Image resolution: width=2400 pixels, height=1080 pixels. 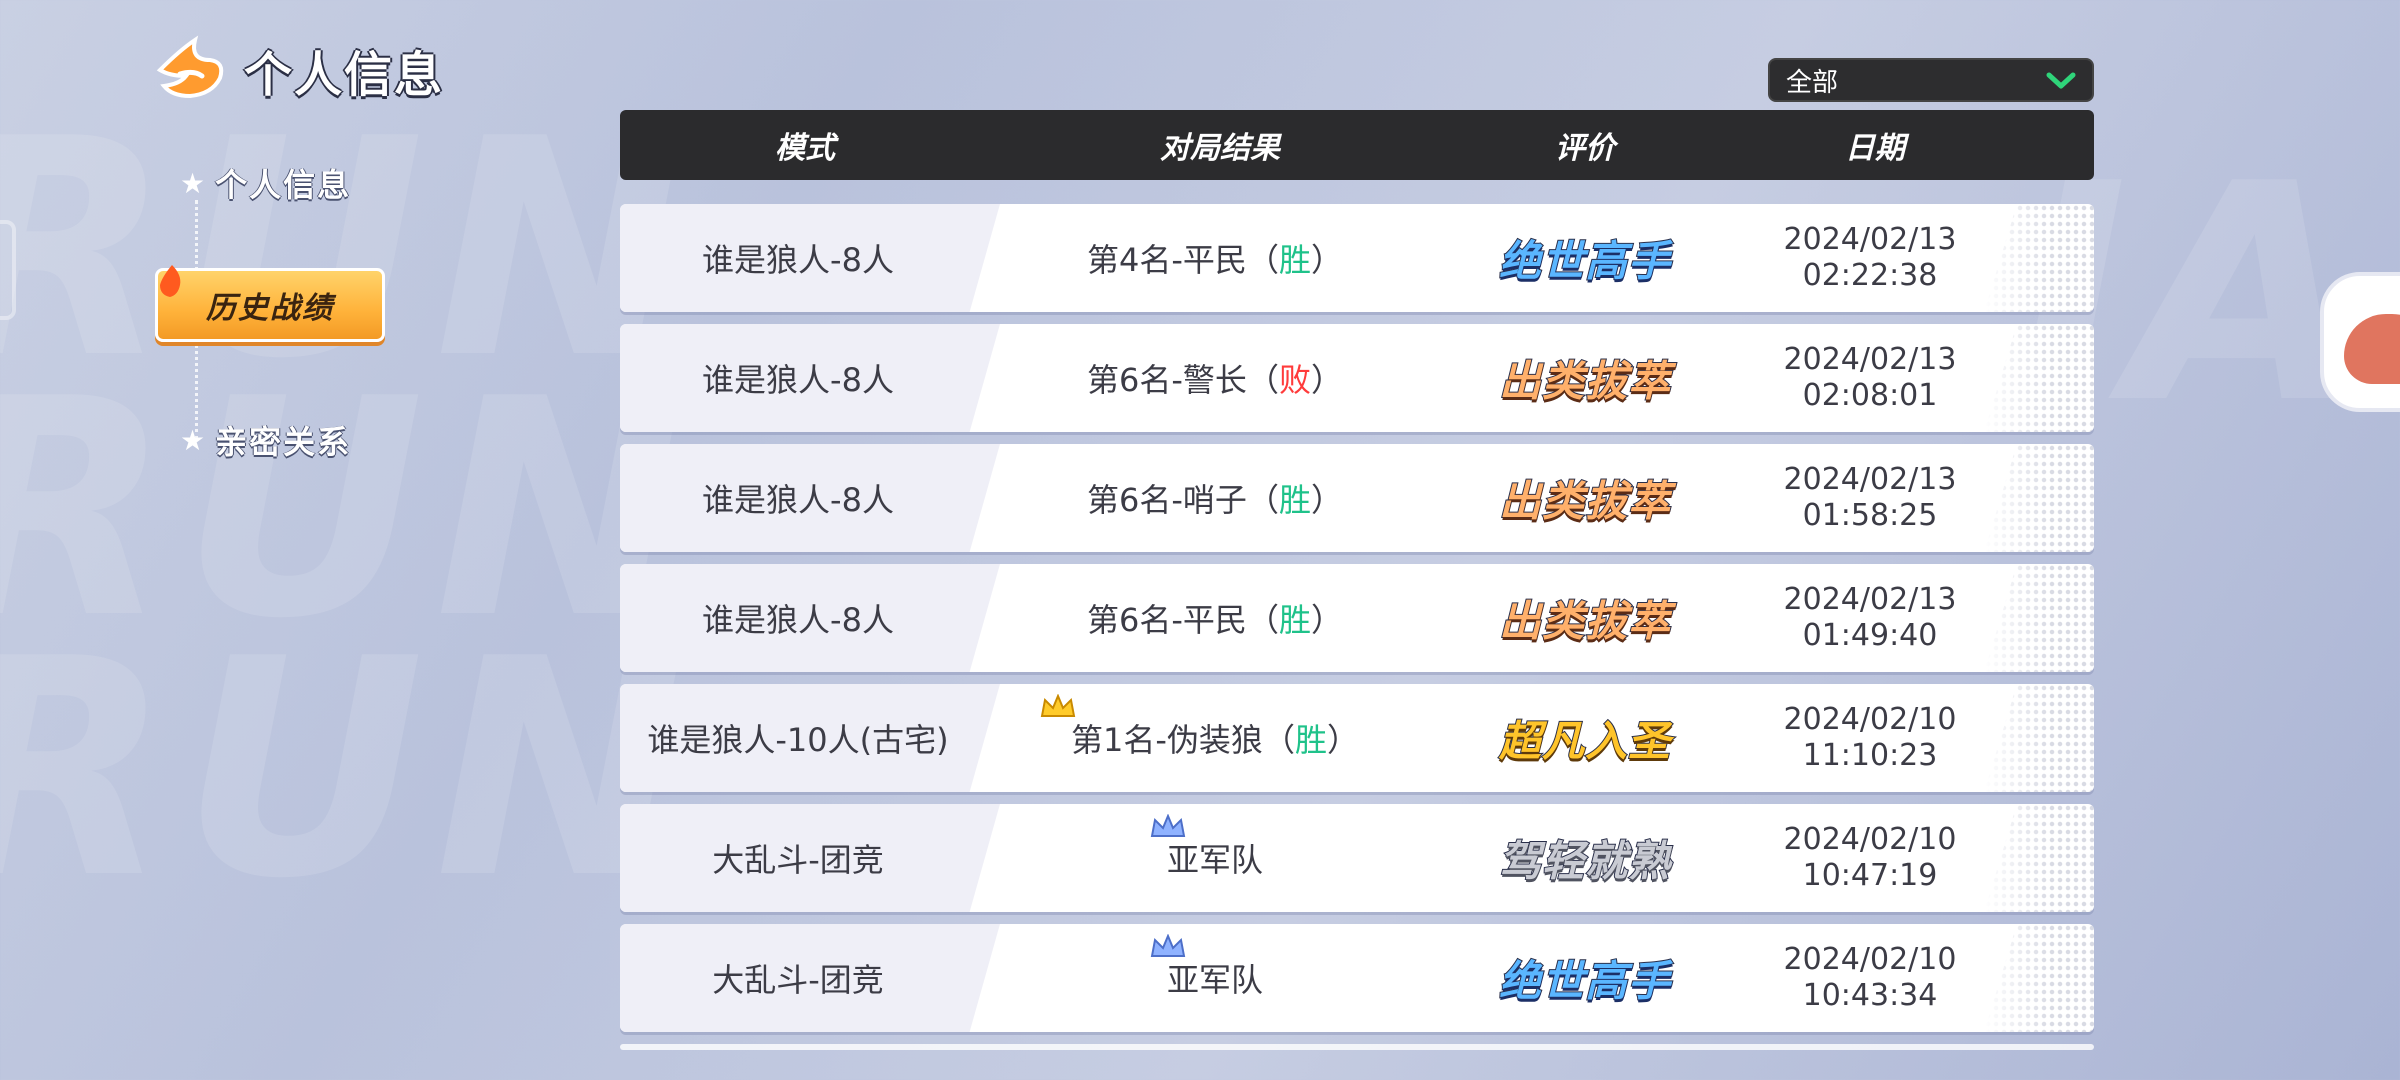 What do you see at coordinates (1167, 260) in the screenshot?
I see `result-text: 第4名-平民` at bounding box center [1167, 260].